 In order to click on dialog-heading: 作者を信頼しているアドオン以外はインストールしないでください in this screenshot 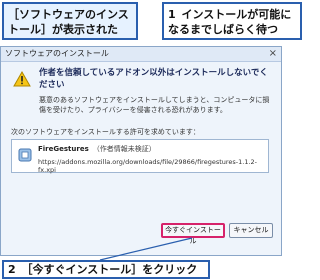, I will do `click(153, 79)`.